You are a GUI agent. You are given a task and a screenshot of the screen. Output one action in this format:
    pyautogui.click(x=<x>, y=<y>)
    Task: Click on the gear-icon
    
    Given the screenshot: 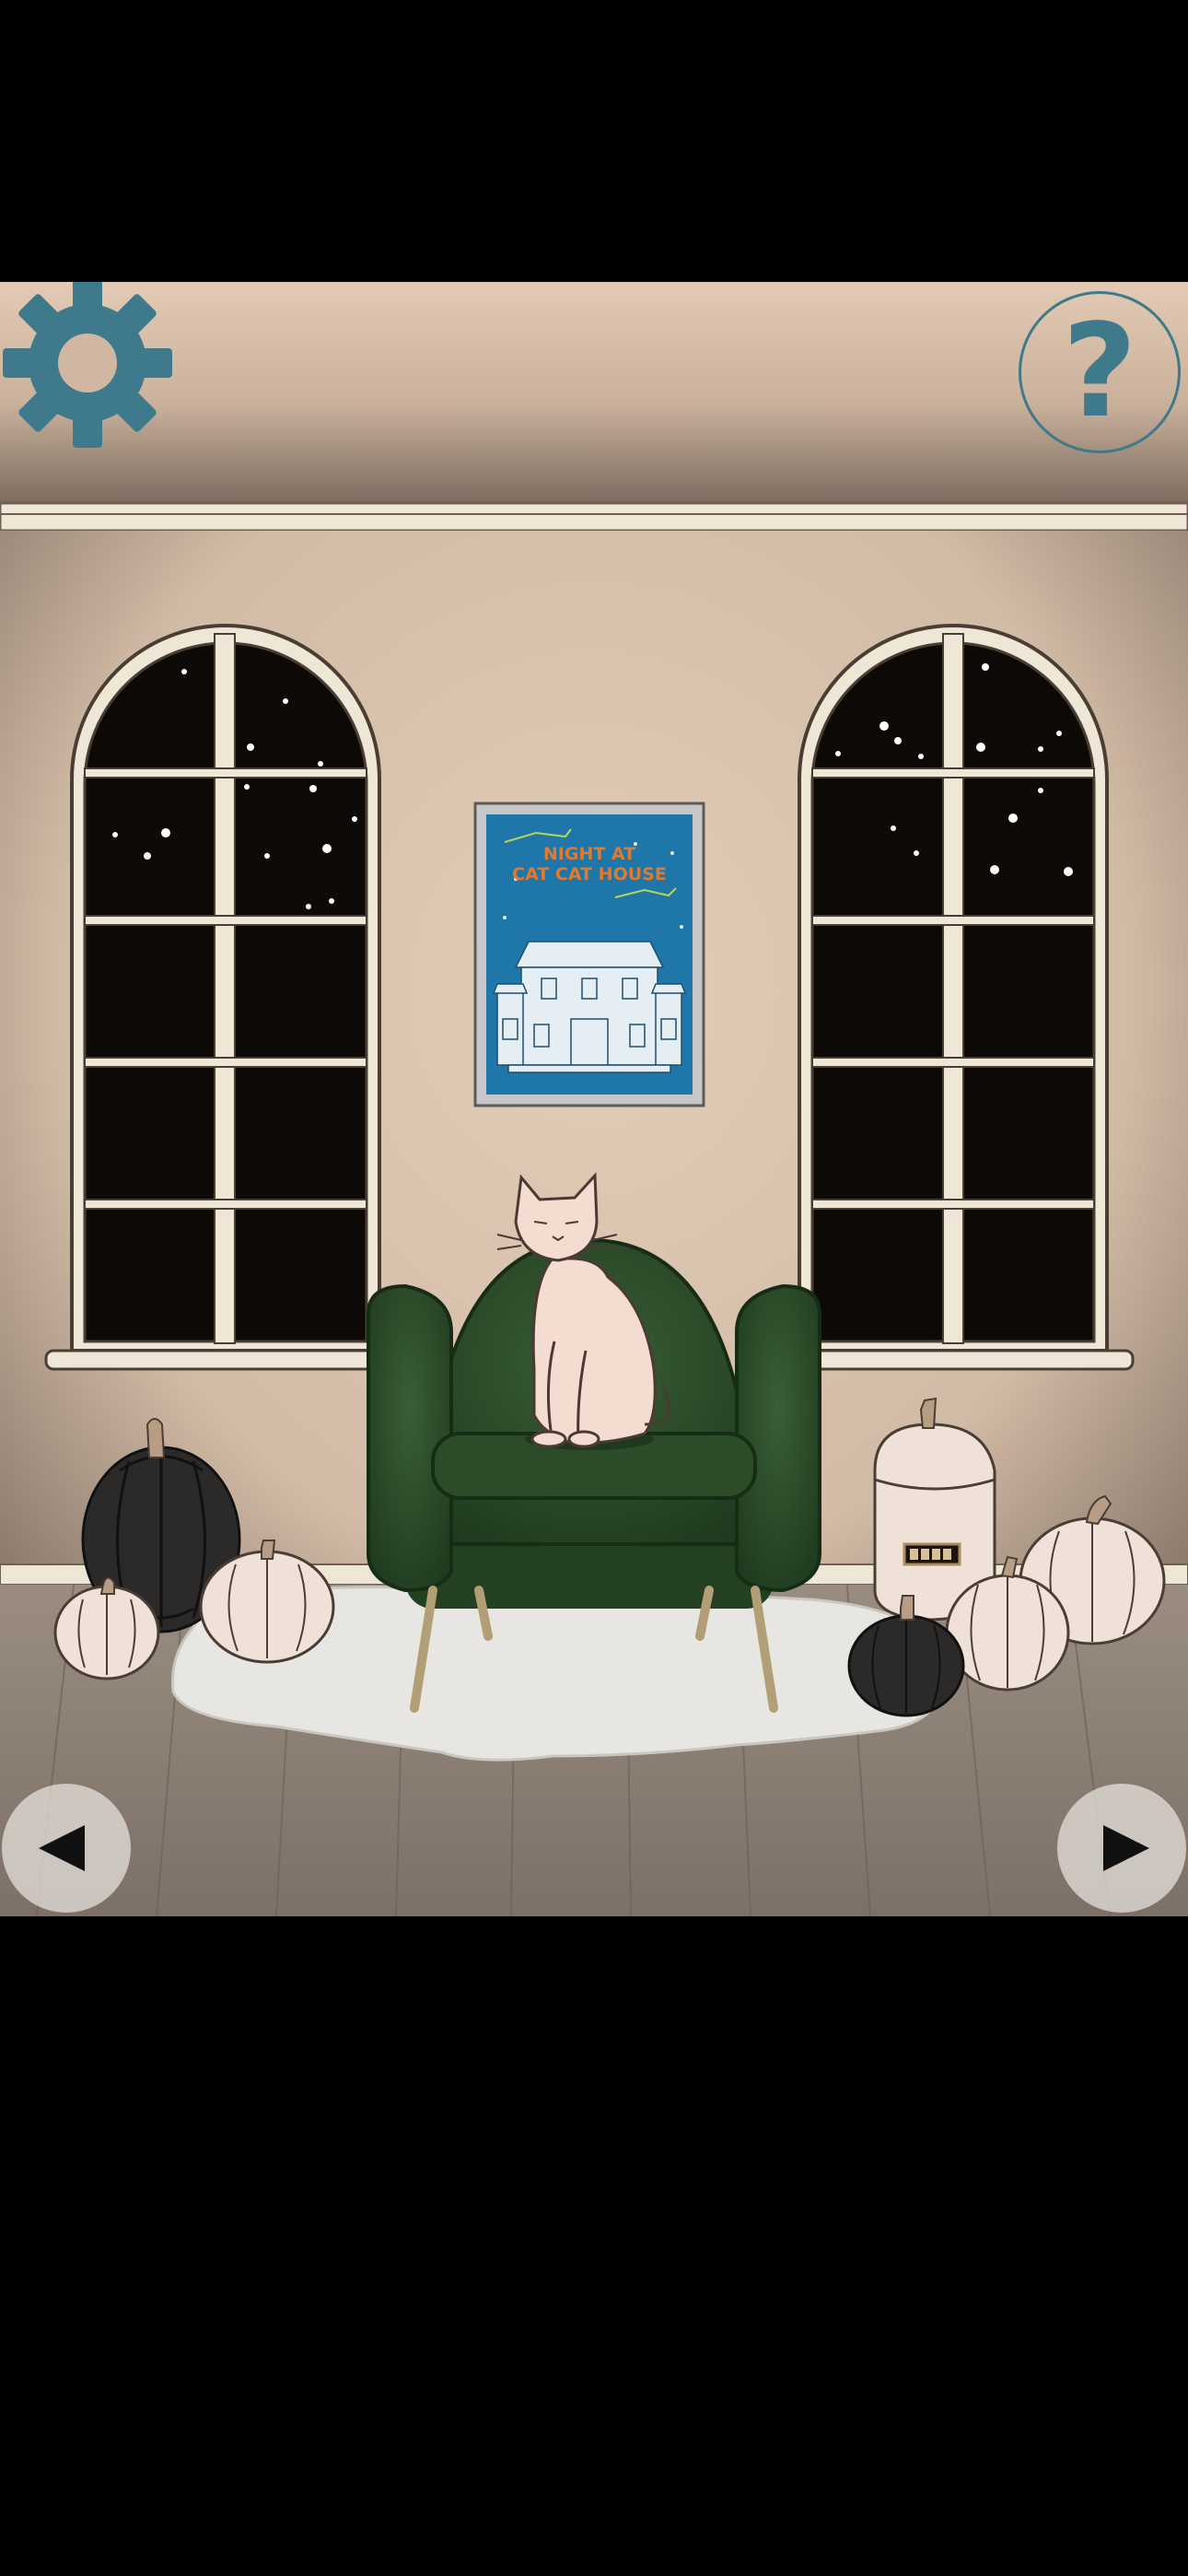 What is the action you would take?
    pyautogui.click(x=87, y=365)
    